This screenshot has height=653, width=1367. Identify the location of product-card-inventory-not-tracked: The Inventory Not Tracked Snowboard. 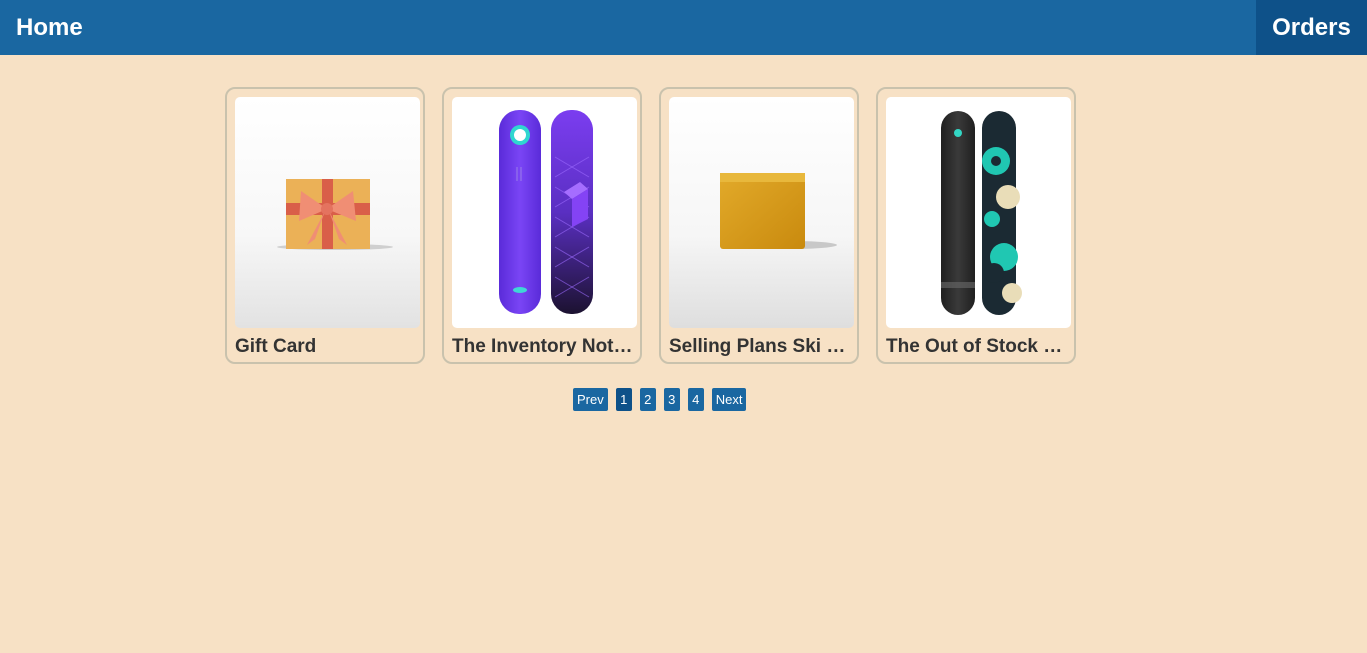
(542, 225).